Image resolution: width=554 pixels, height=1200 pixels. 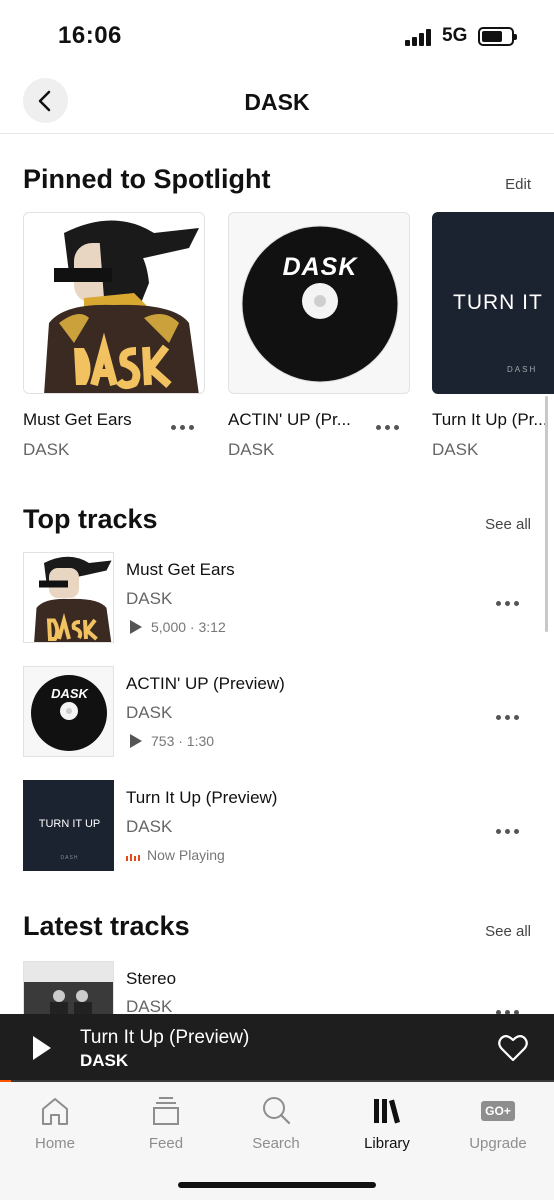 I want to click on top-tracks-see-all: See all, so click(x=508, y=524).